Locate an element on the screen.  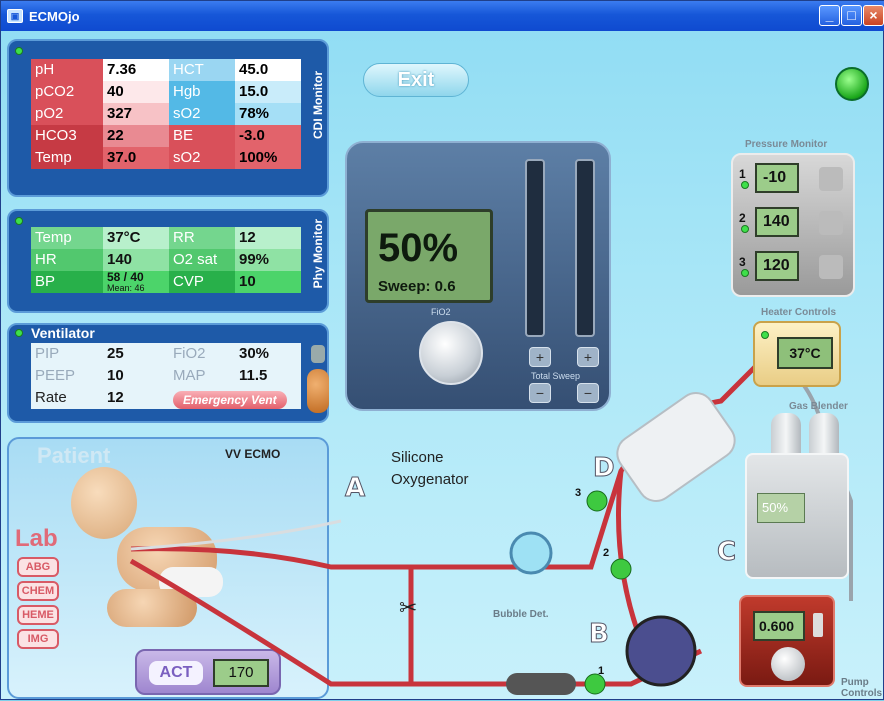
port-1-number: 1 is located at coordinates (601, 671).